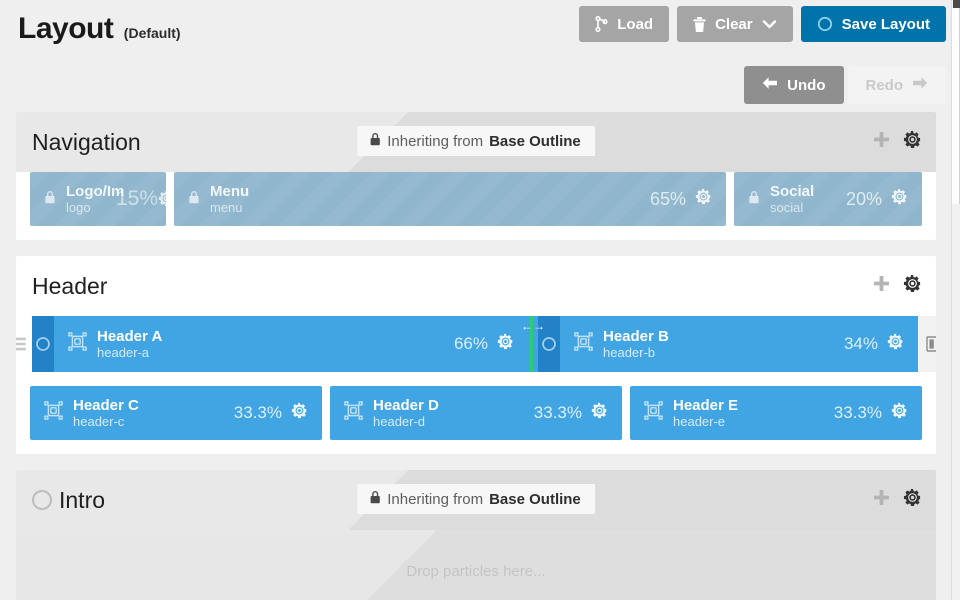 This screenshot has width=960, height=600. I want to click on particle-social: Social social 20%, so click(828, 199).